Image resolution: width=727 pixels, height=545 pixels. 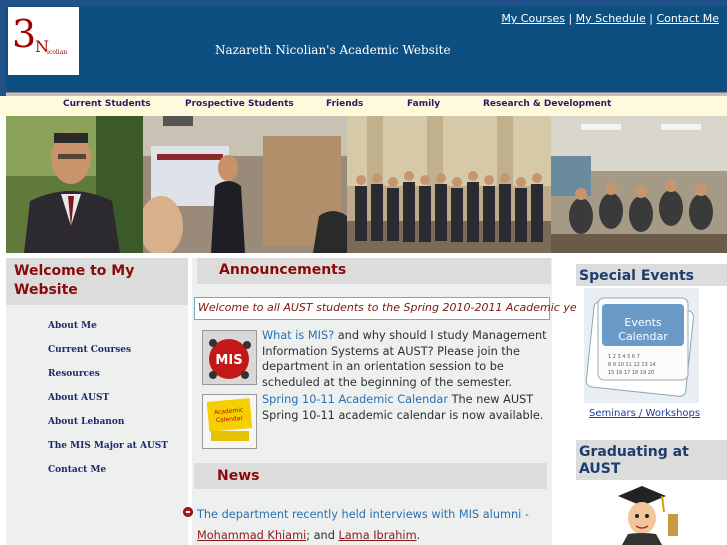 I want to click on welcome-title: Welcome to My Website, so click(x=74, y=280).